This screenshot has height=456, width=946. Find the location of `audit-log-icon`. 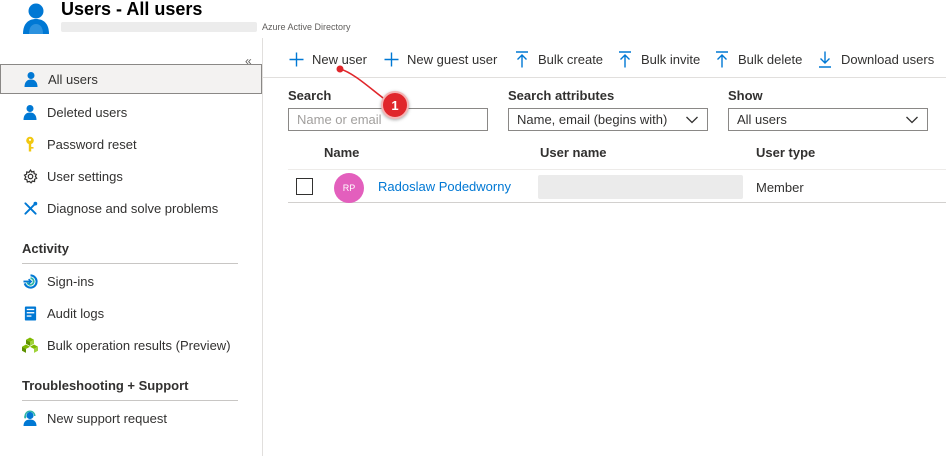

audit-log-icon is located at coordinates (30, 313).